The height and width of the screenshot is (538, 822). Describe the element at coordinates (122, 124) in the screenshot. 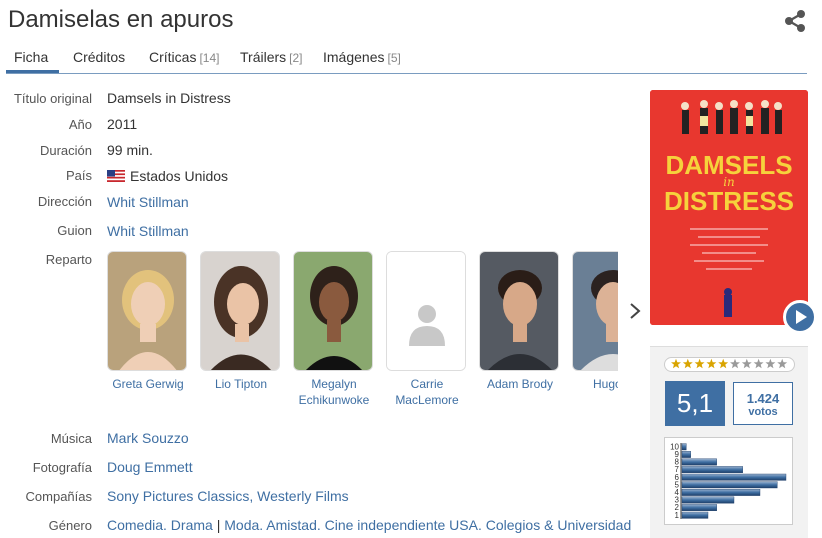

I see `year-value: 2011` at that location.